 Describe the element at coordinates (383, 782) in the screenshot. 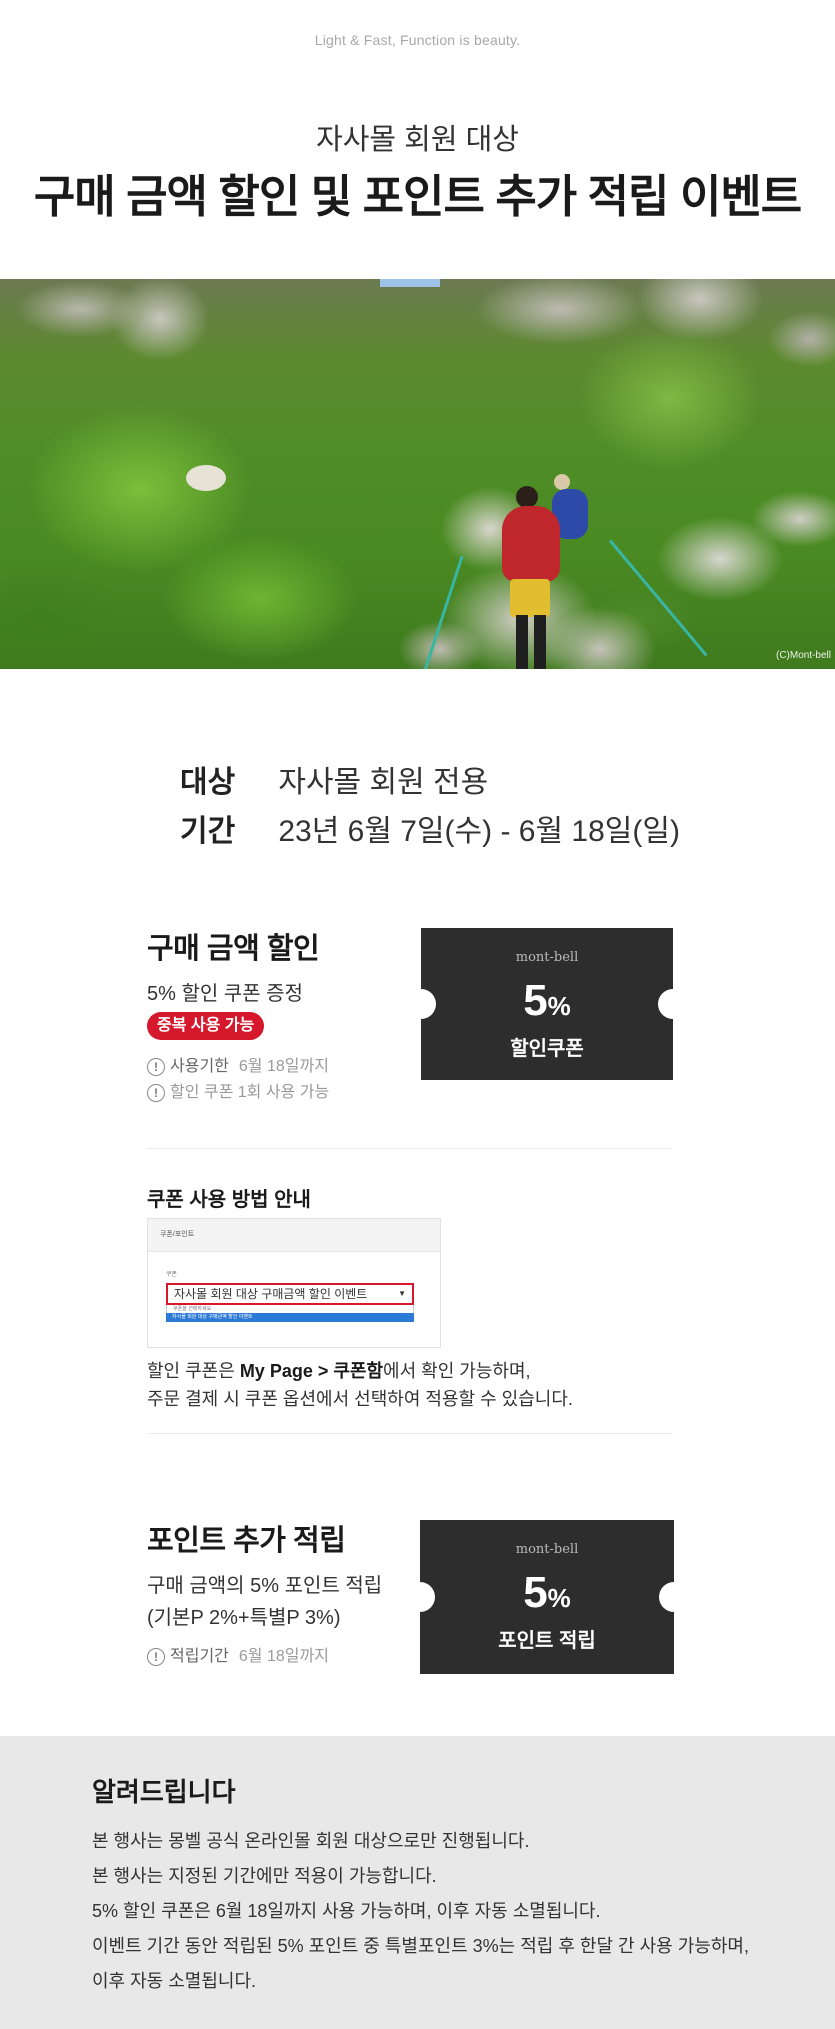

I see `target-value: 자사몰 회원 전용` at that location.